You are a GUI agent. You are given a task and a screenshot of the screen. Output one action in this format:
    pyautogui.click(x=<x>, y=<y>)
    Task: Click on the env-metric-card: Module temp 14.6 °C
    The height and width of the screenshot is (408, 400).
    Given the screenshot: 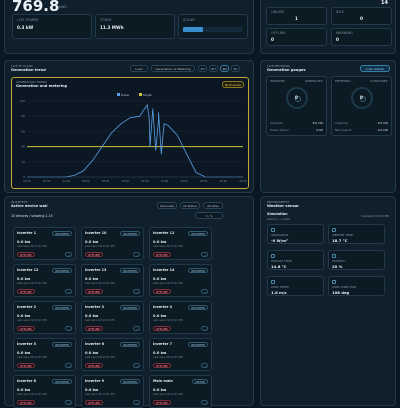 What is the action you would take?
    pyautogui.click(x=295, y=260)
    